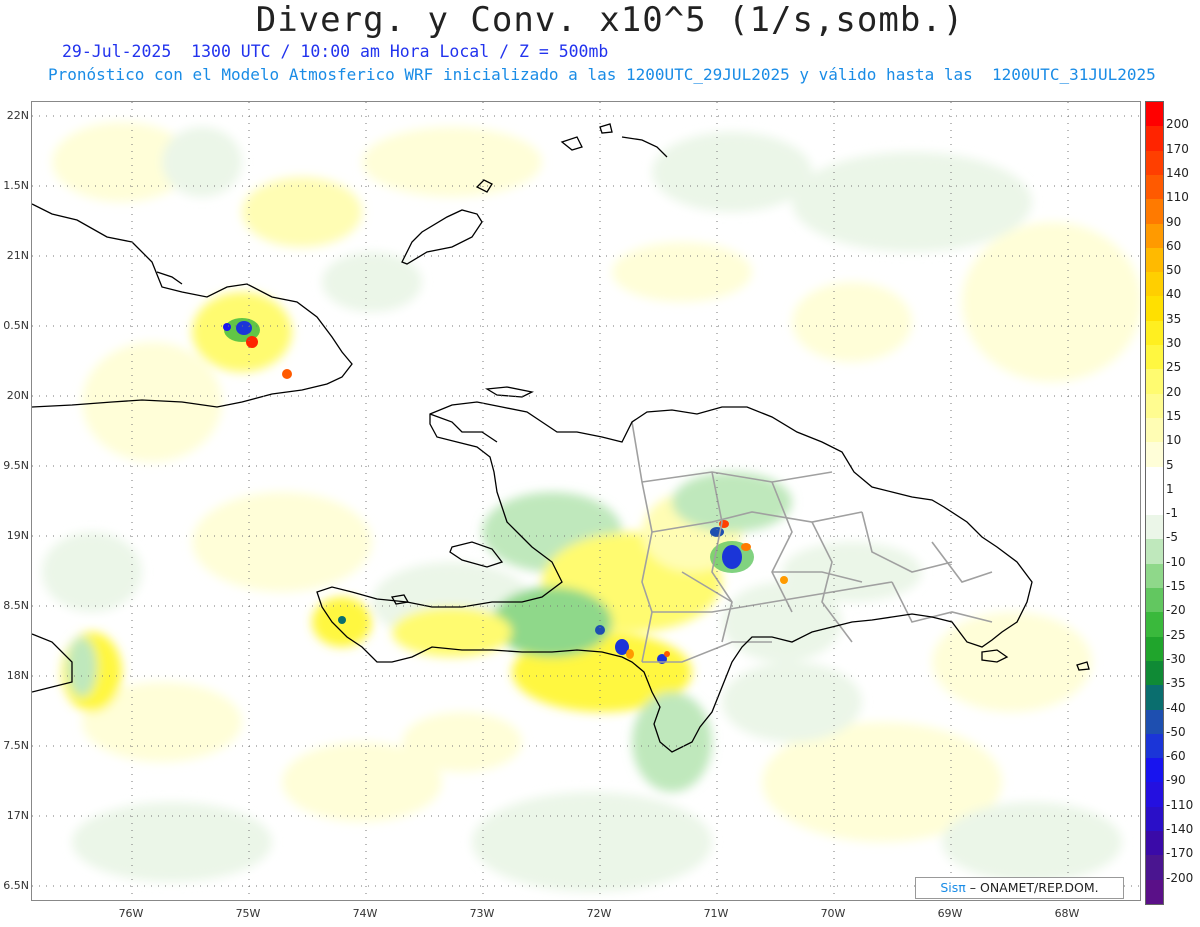  I want to click on colorbar-label: -10, so click(1176, 561).